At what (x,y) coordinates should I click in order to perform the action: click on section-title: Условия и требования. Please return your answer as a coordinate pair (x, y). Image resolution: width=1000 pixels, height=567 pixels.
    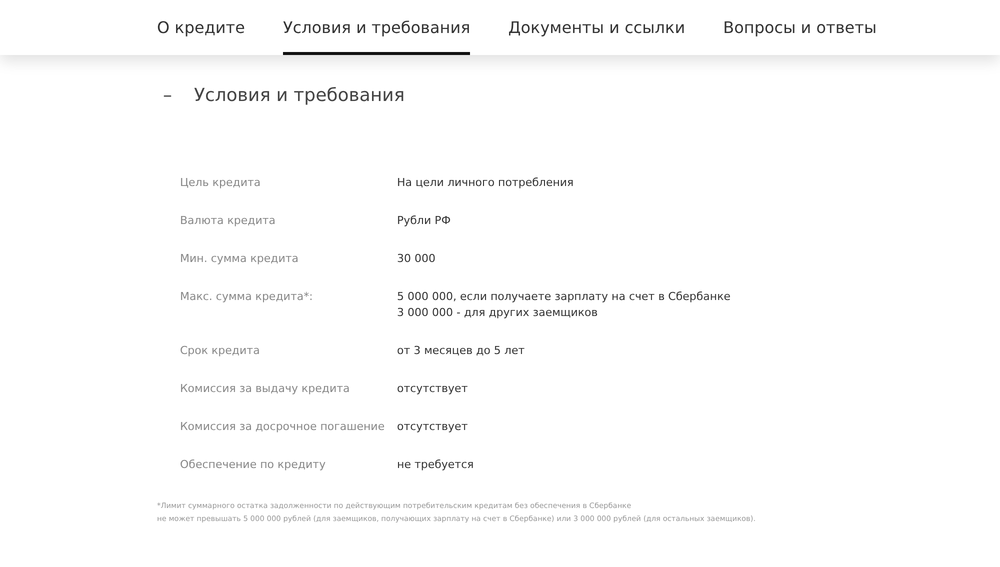
    Looking at the image, I should click on (299, 95).